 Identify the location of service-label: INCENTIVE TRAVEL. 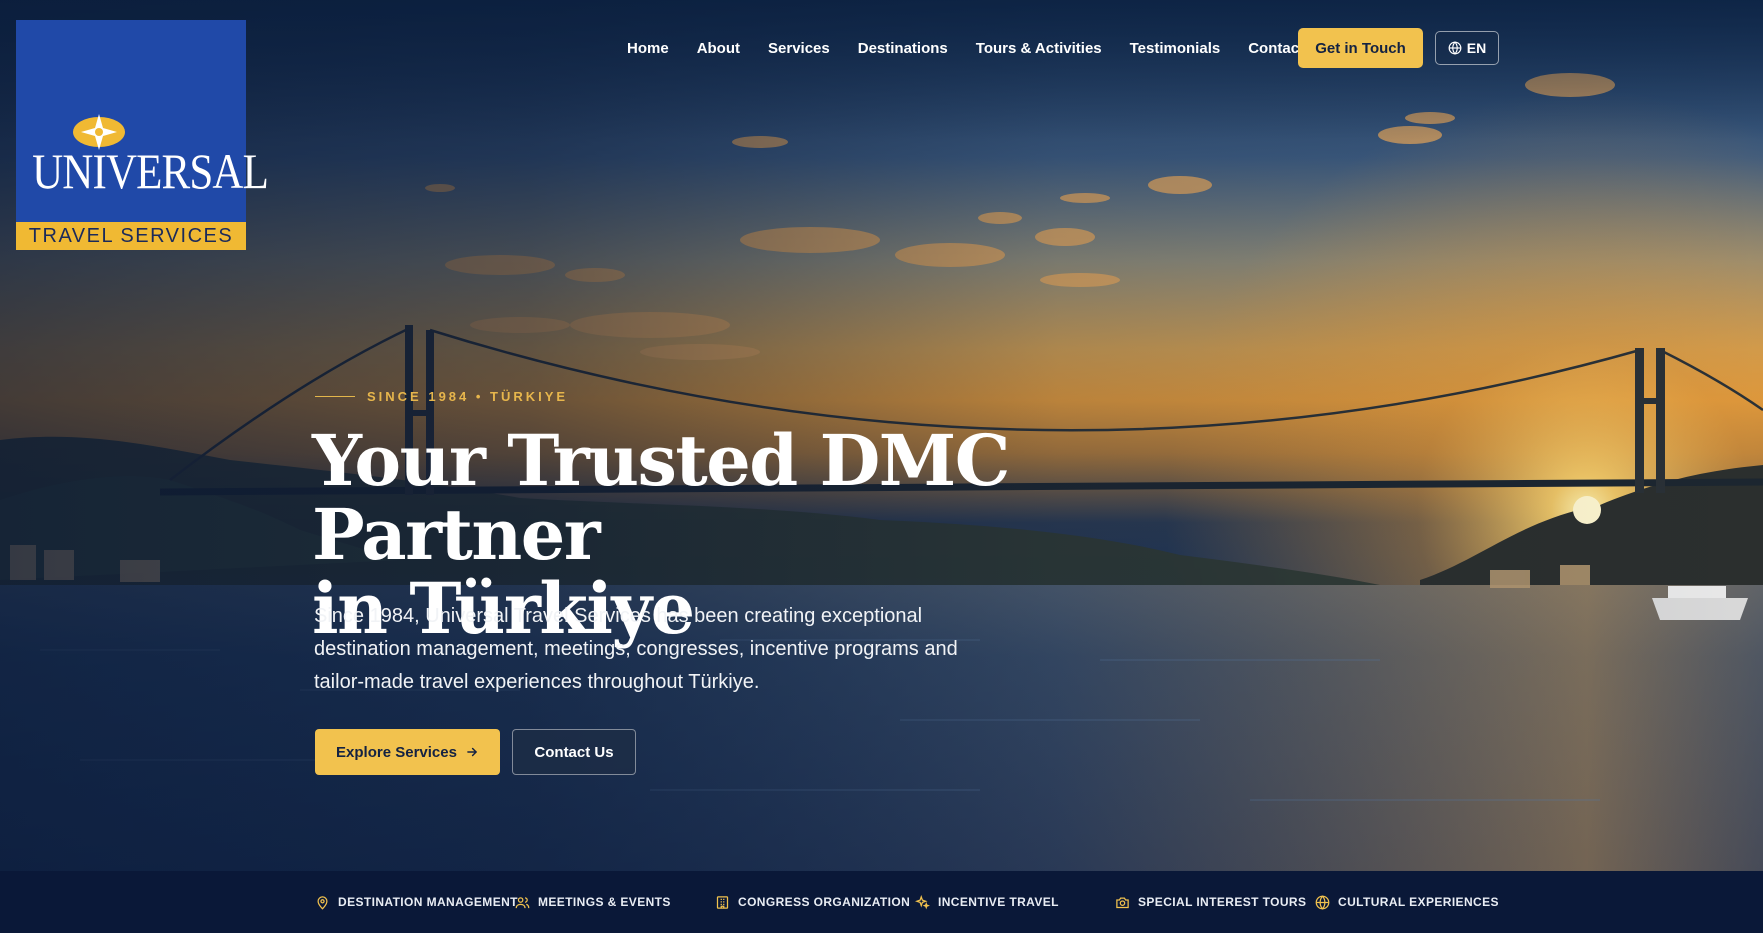
(998, 902).